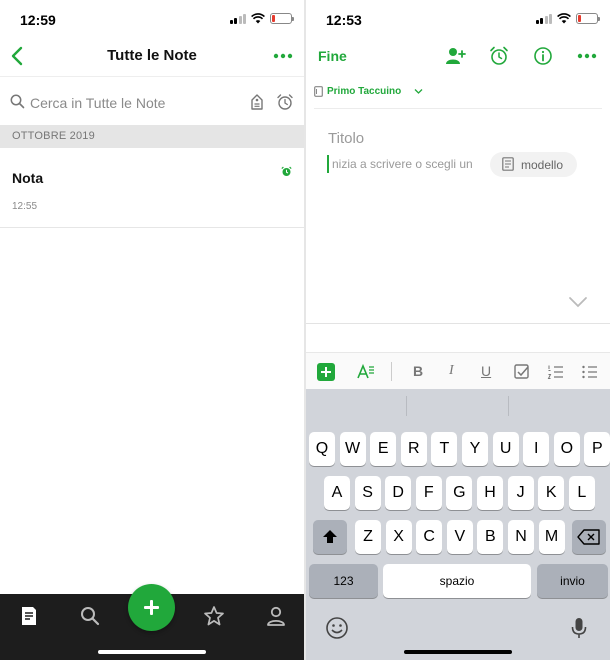 Image resolution: width=610 pixels, height=660 pixels. What do you see at coordinates (367, 493) in the screenshot?
I see `key-s: S` at bounding box center [367, 493].